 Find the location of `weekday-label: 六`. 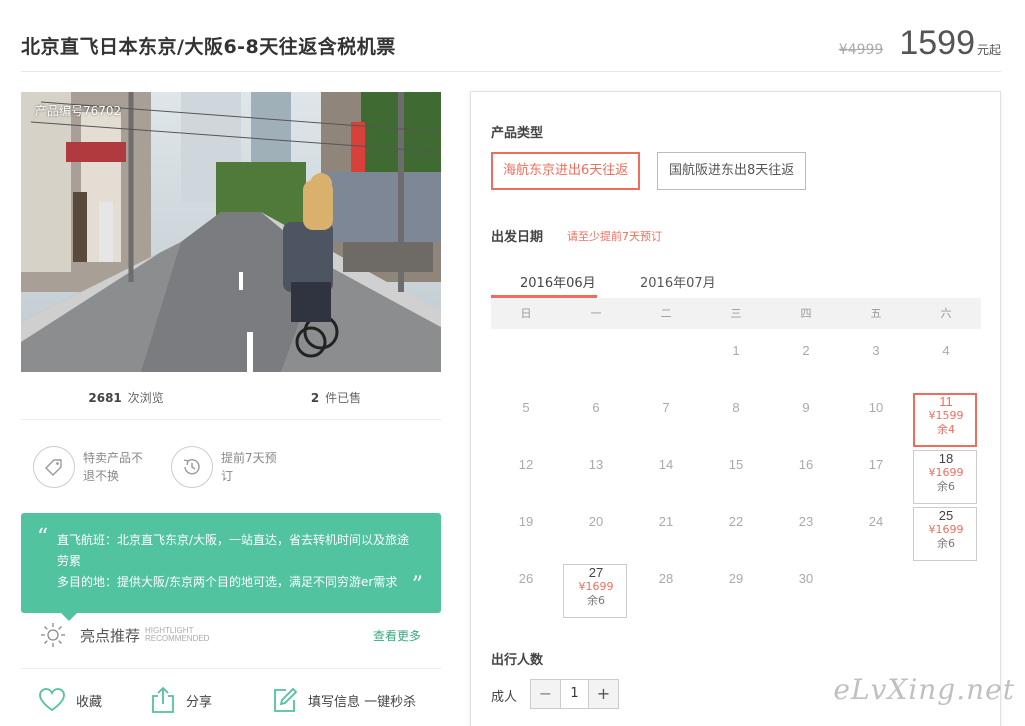

weekday-label: 六 is located at coordinates (946, 313).